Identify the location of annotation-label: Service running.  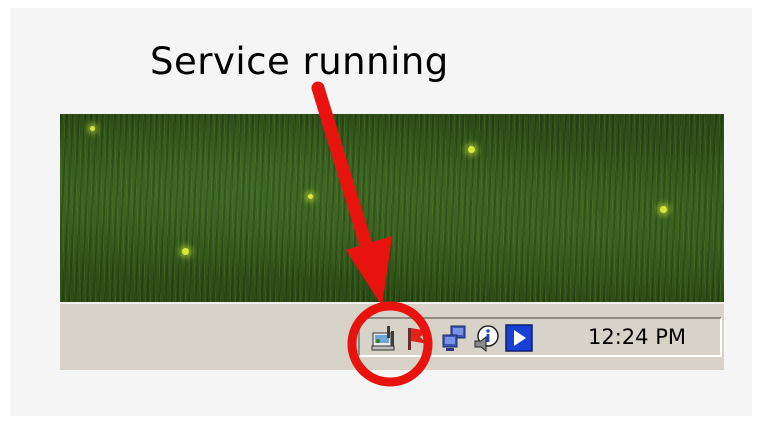
(299, 61).